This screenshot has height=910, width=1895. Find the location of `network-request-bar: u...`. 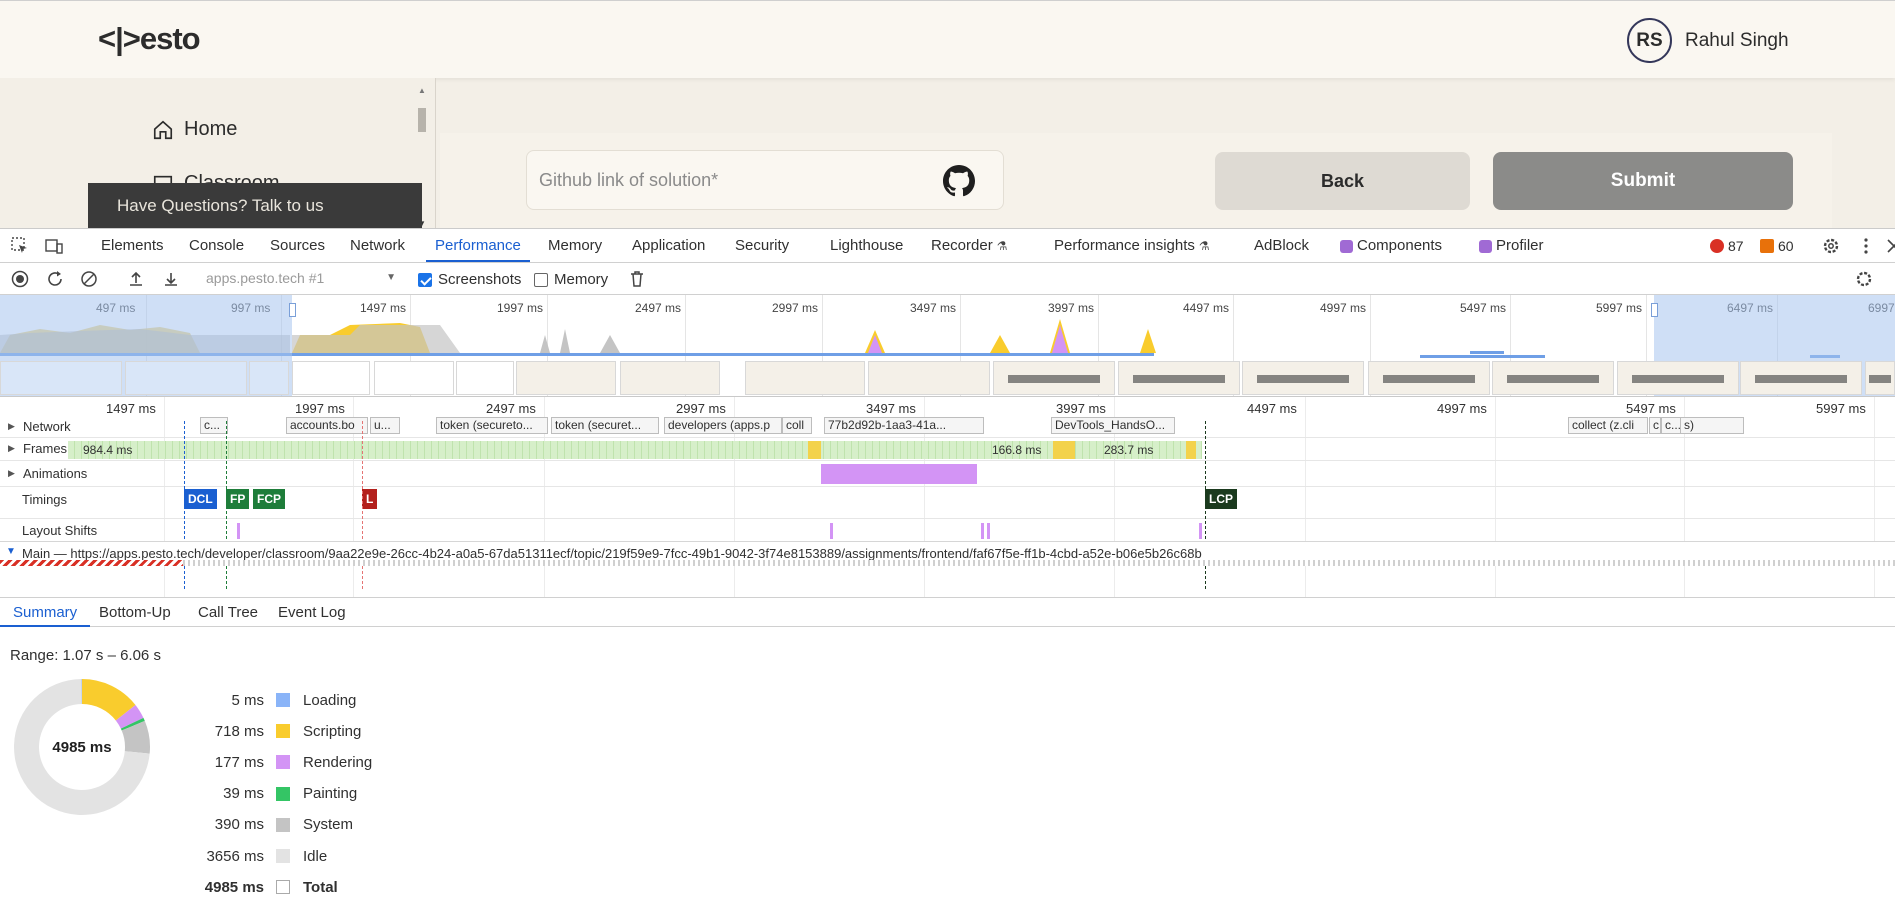

network-request-bar: u... is located at coordinates (385, 425).